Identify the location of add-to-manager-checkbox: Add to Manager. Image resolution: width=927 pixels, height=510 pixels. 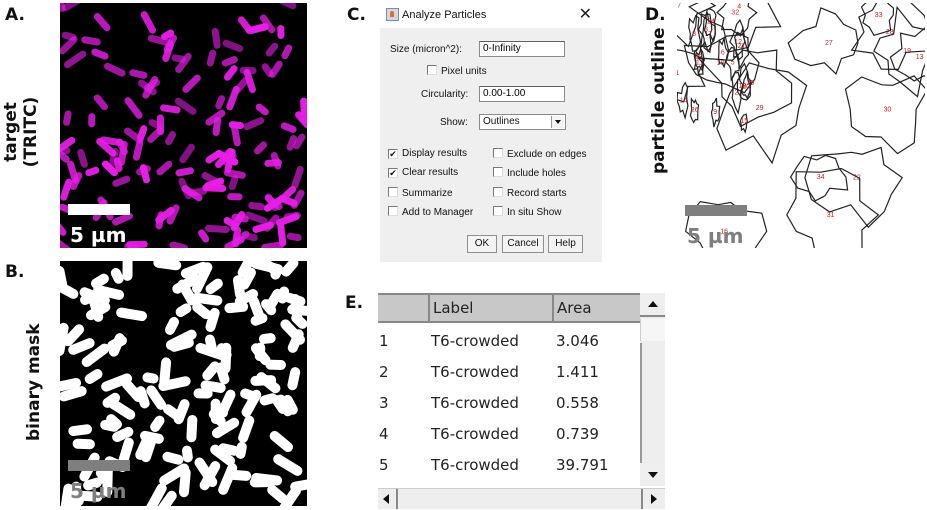
(430, 212).